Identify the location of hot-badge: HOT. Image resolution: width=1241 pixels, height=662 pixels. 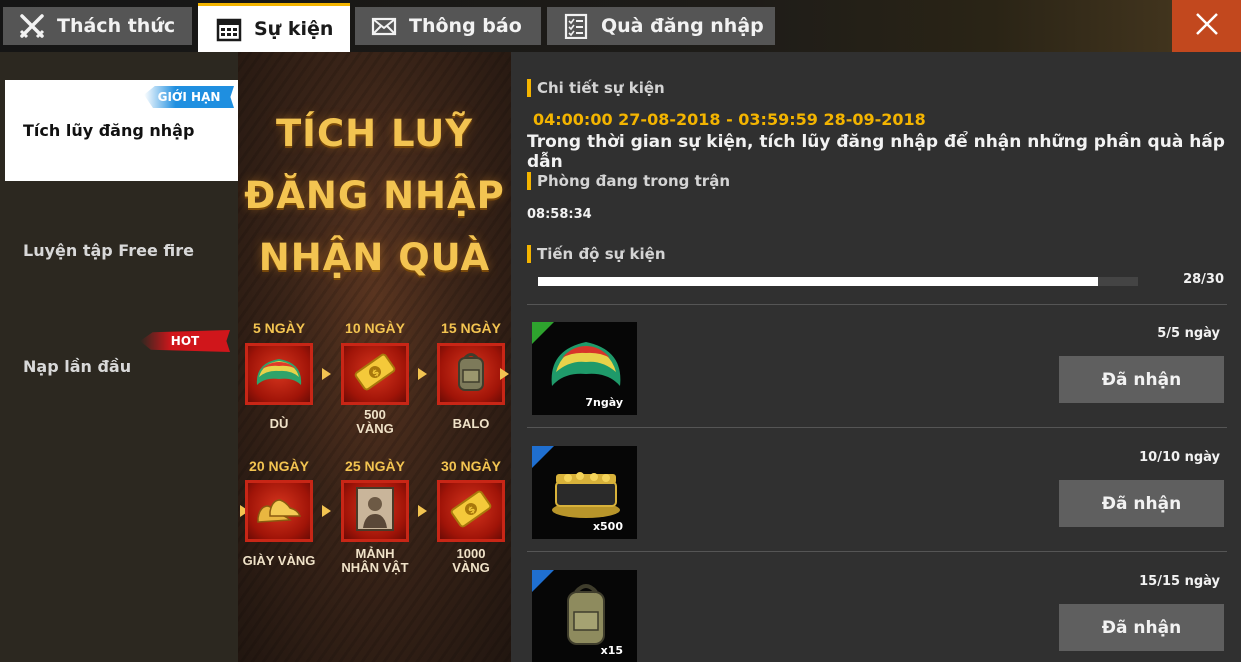
(185, 341).